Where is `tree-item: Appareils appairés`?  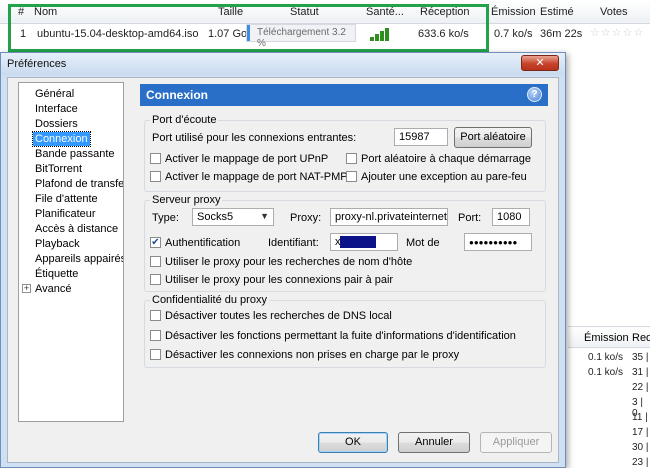 tree-item: Appareils appairés is located at coordinates (78, 259).